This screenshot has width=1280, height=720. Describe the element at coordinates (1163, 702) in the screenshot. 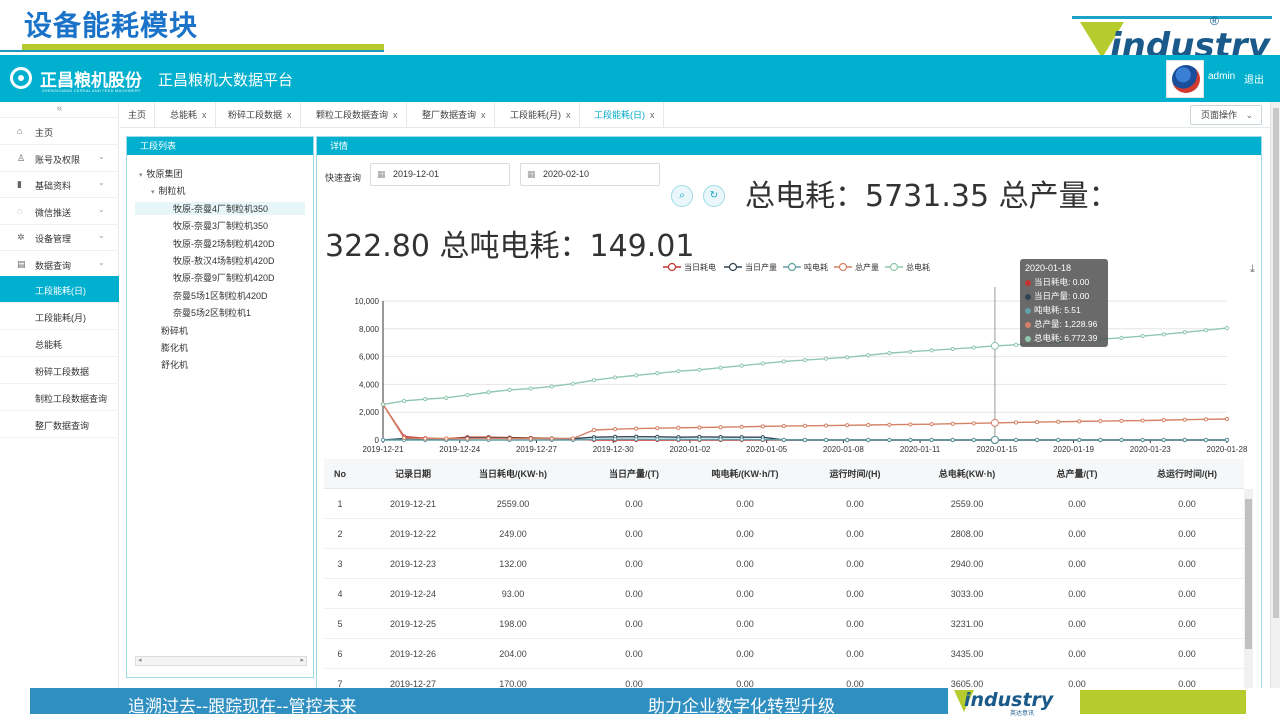

I see `footer-accent-bar` at that location.